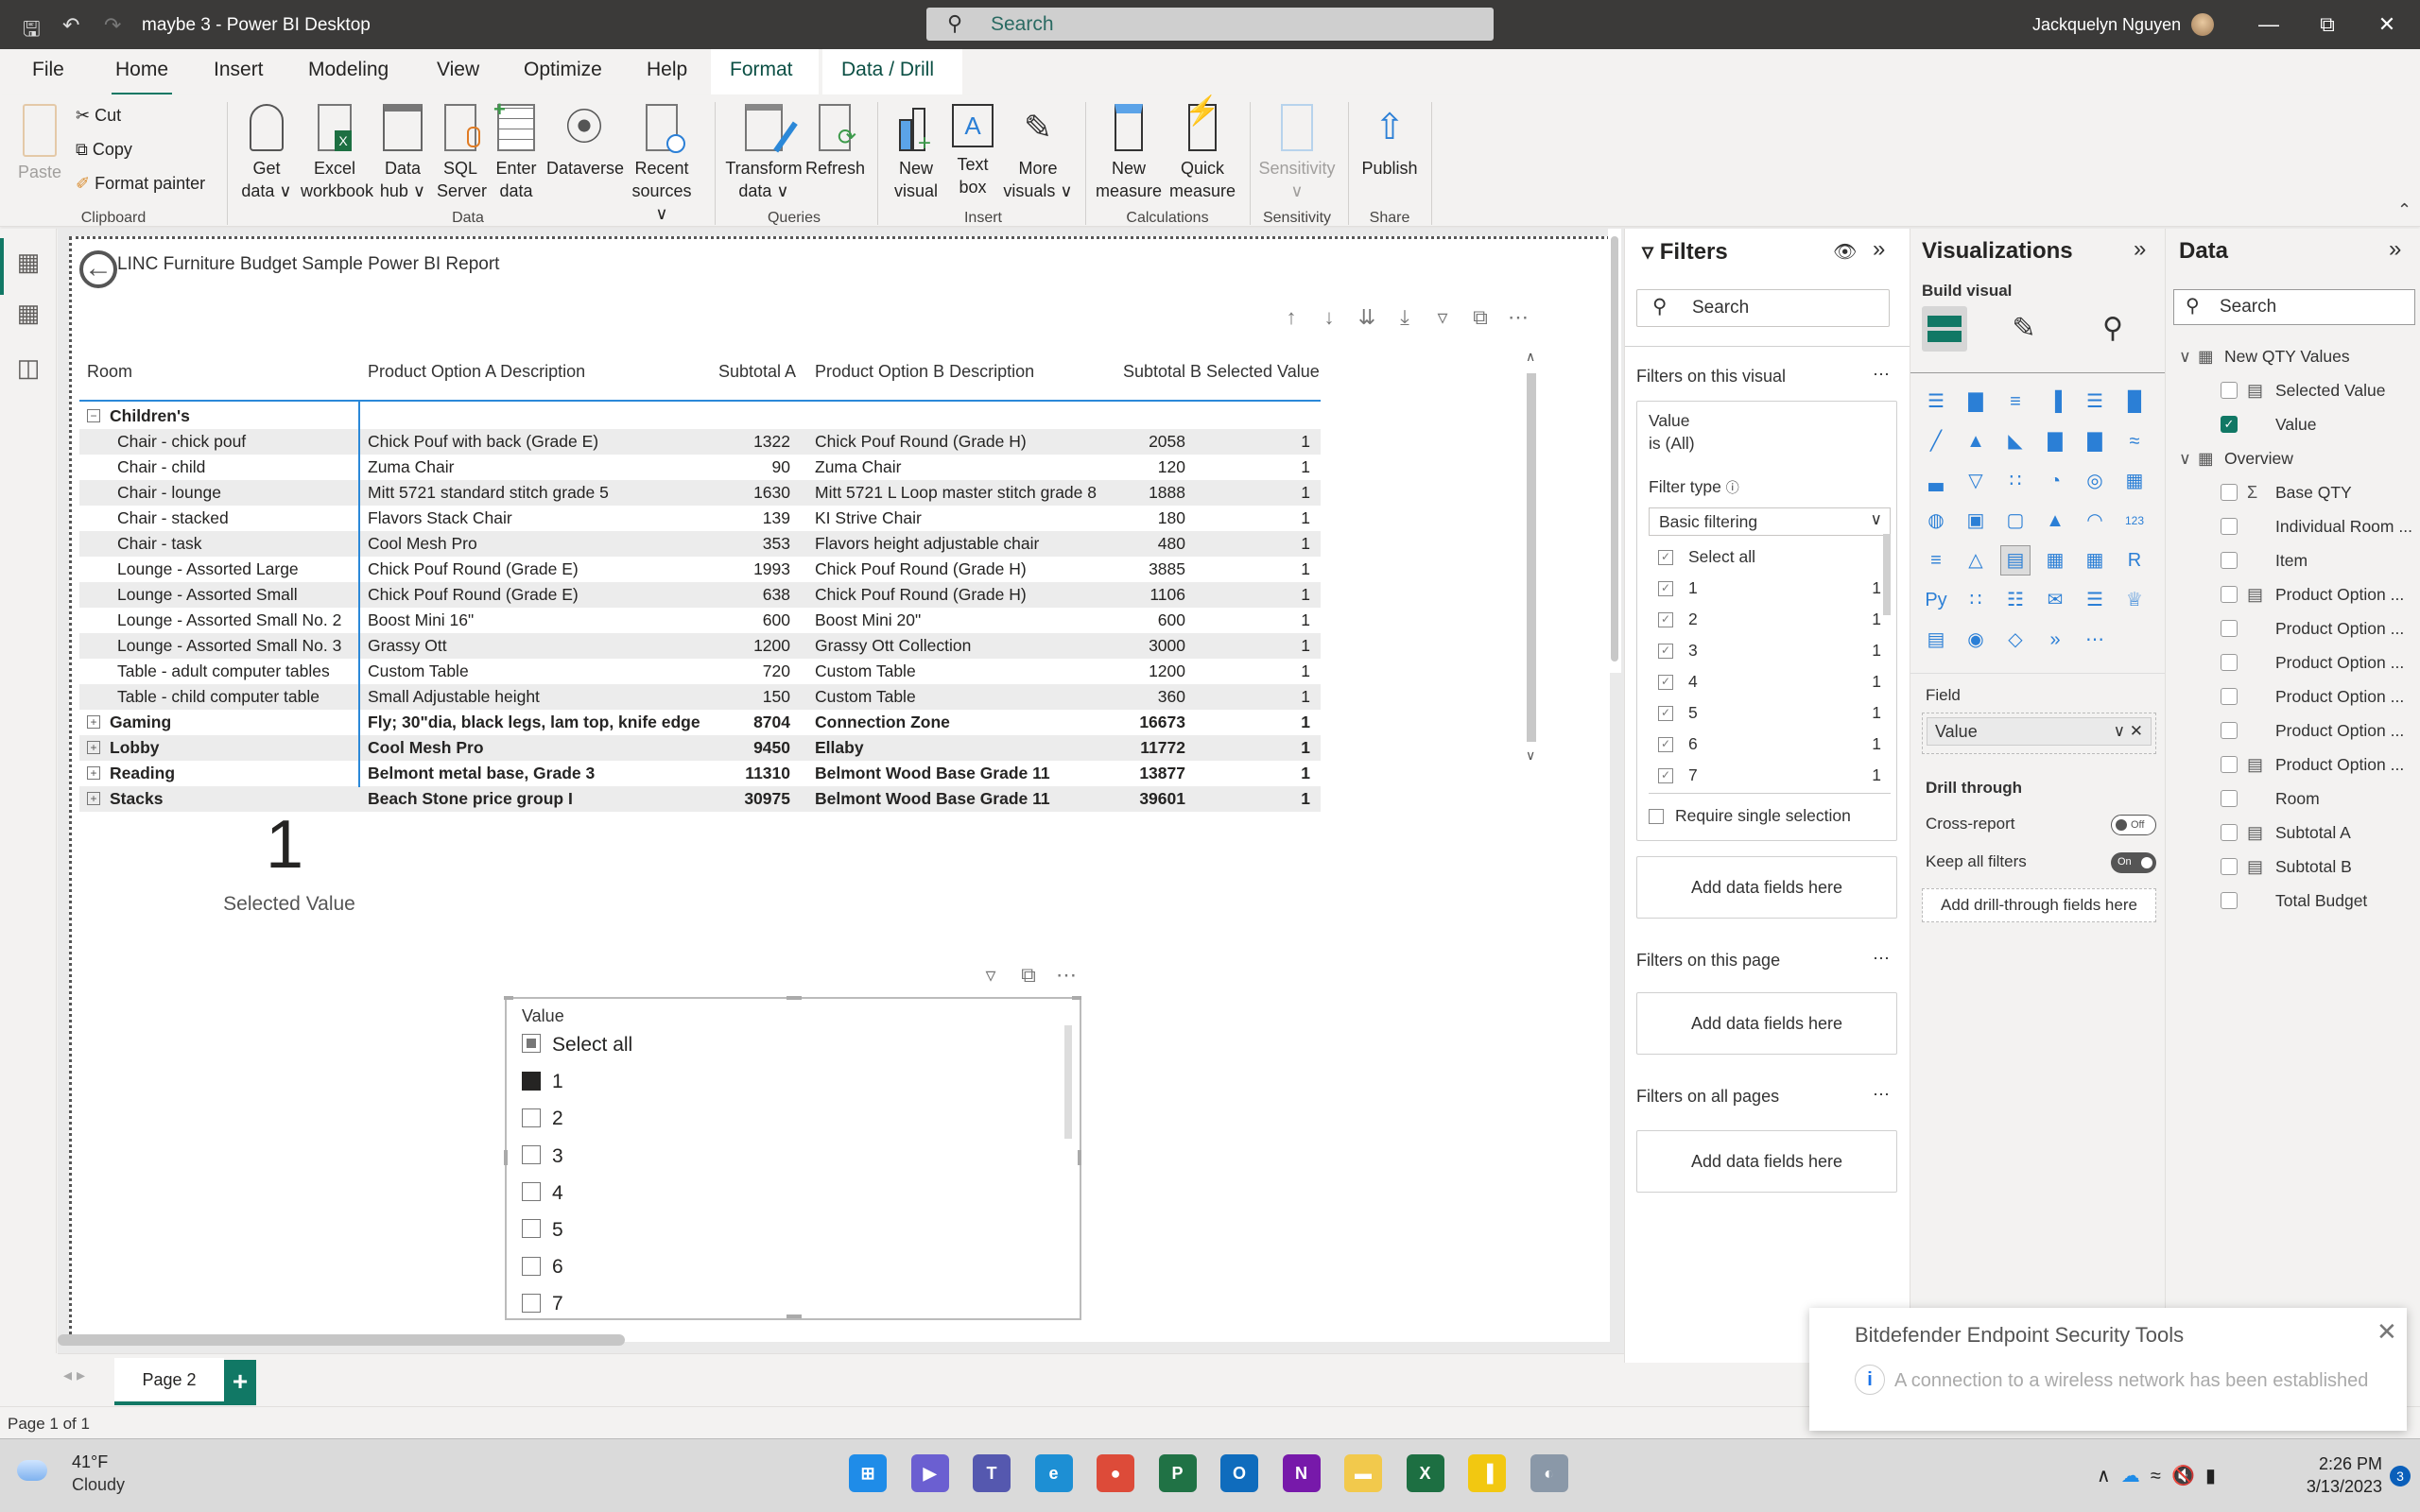  I want to click on add-page-button: +, so click(240, 1382).